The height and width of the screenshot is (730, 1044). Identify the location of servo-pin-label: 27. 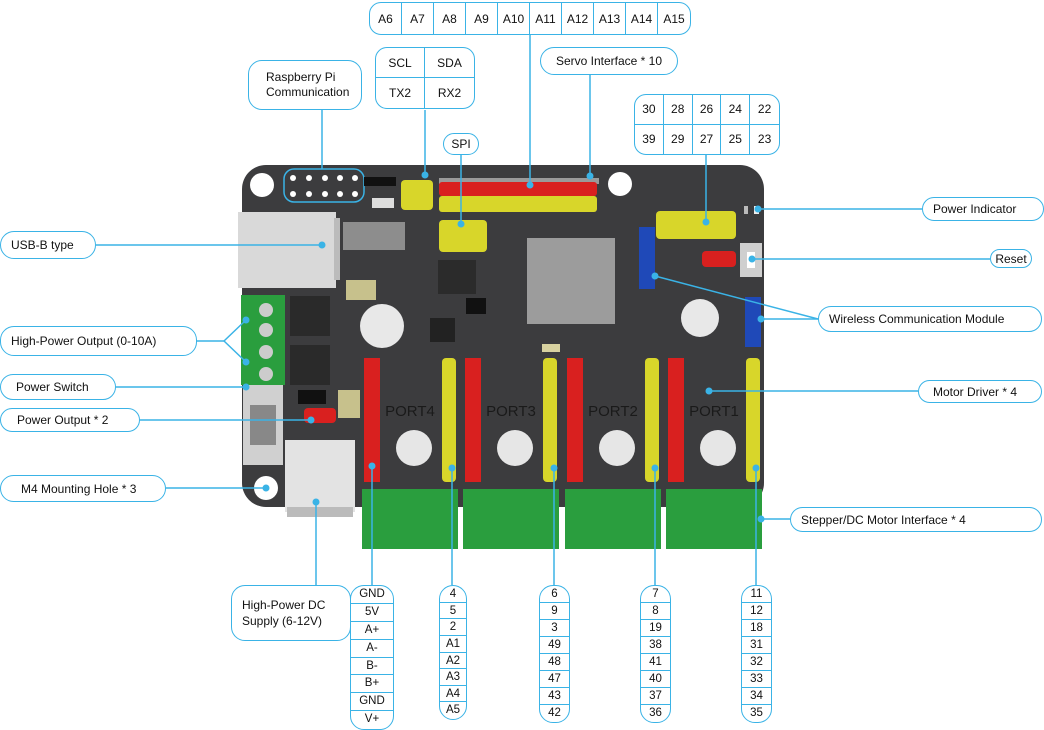
(707, 139).